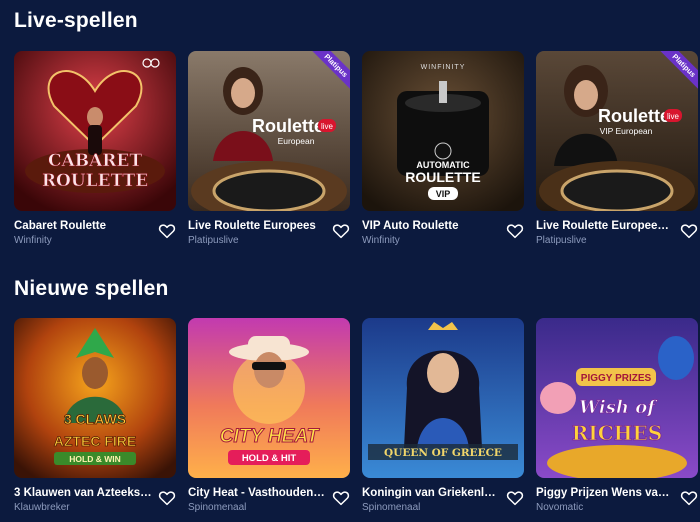 The image size is (700, 522). I want to click on game-title: VIP Auto Roulette, so click(431, 226).